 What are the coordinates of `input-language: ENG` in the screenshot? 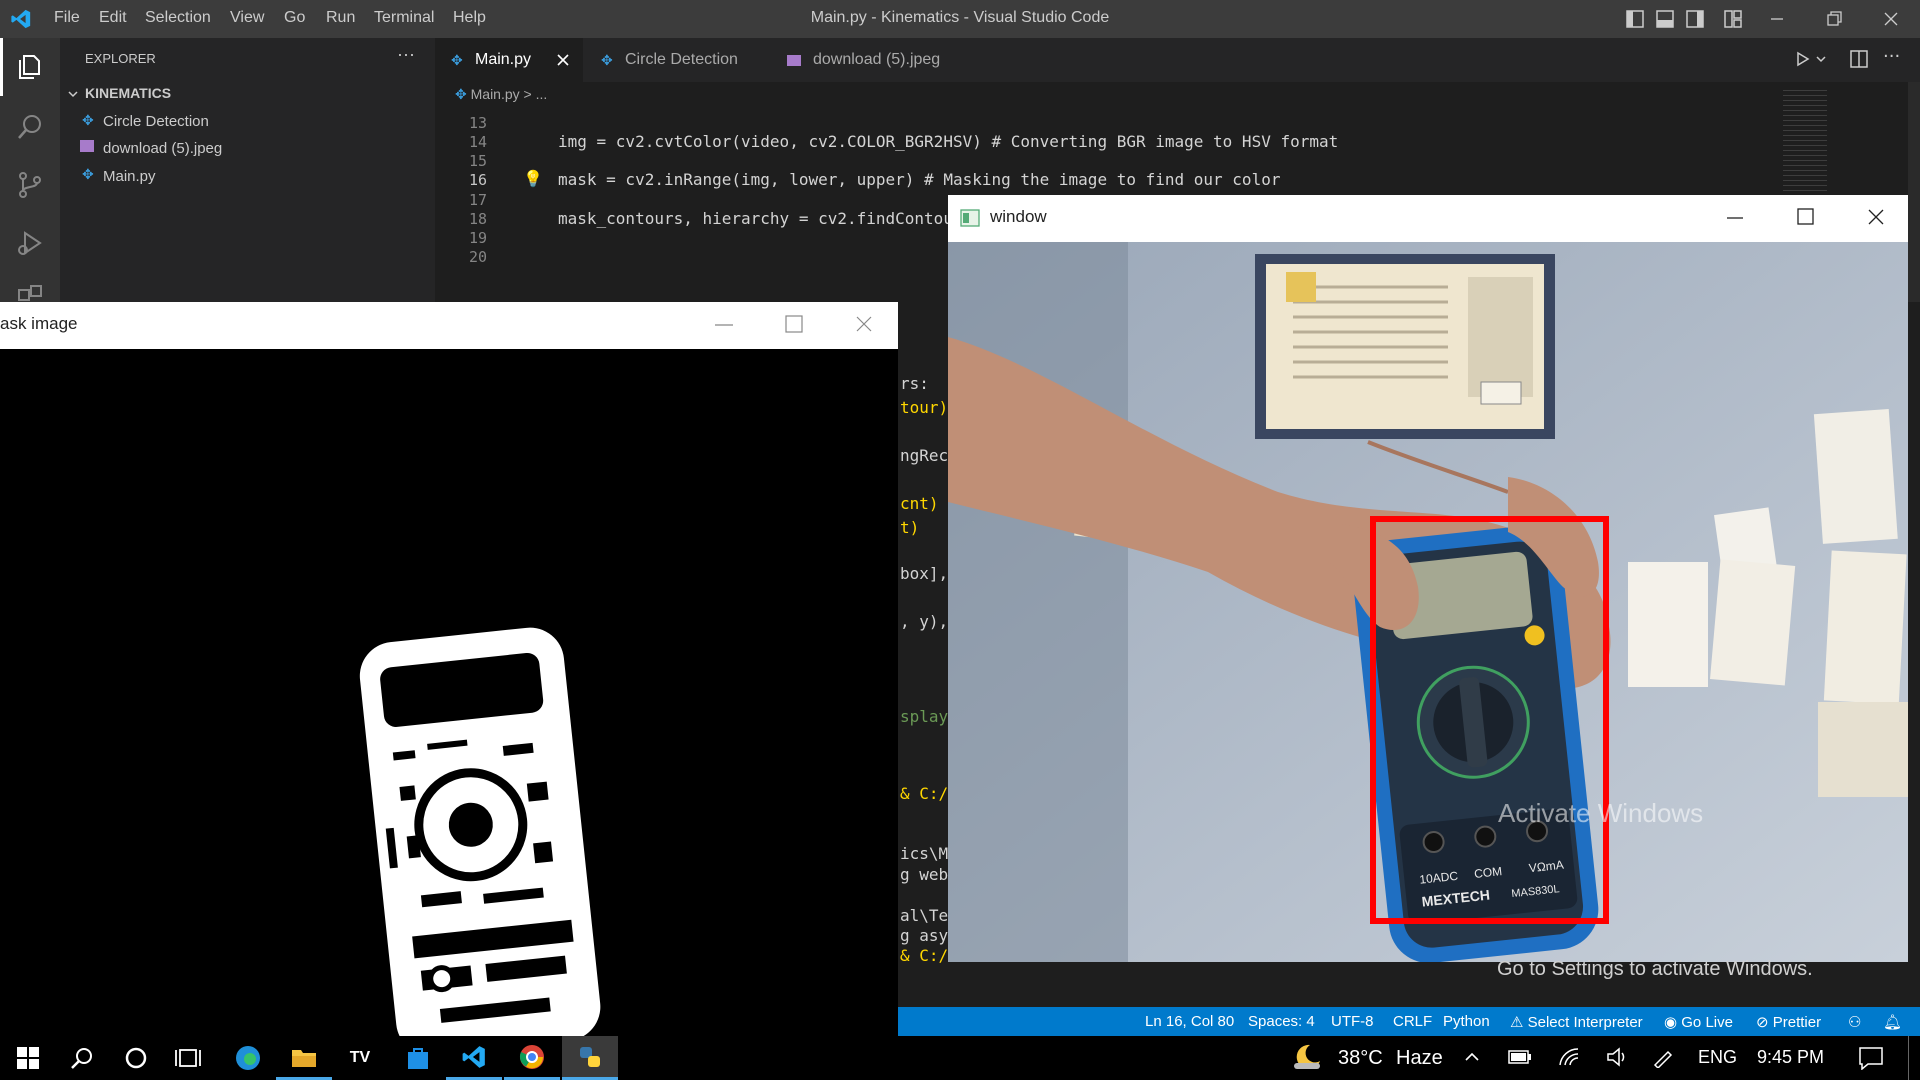 It's located at (1717, 1057).